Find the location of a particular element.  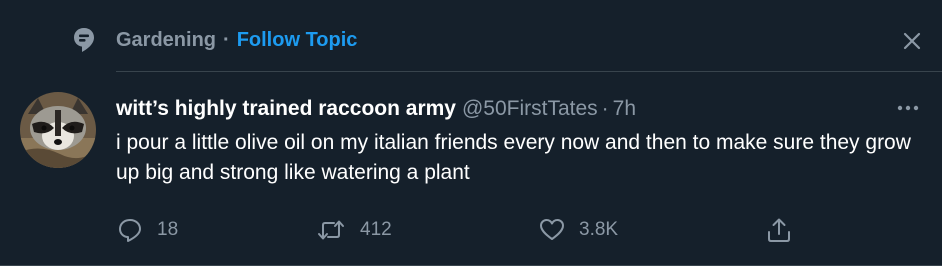

more-icon is located at coordinates (908, 108).